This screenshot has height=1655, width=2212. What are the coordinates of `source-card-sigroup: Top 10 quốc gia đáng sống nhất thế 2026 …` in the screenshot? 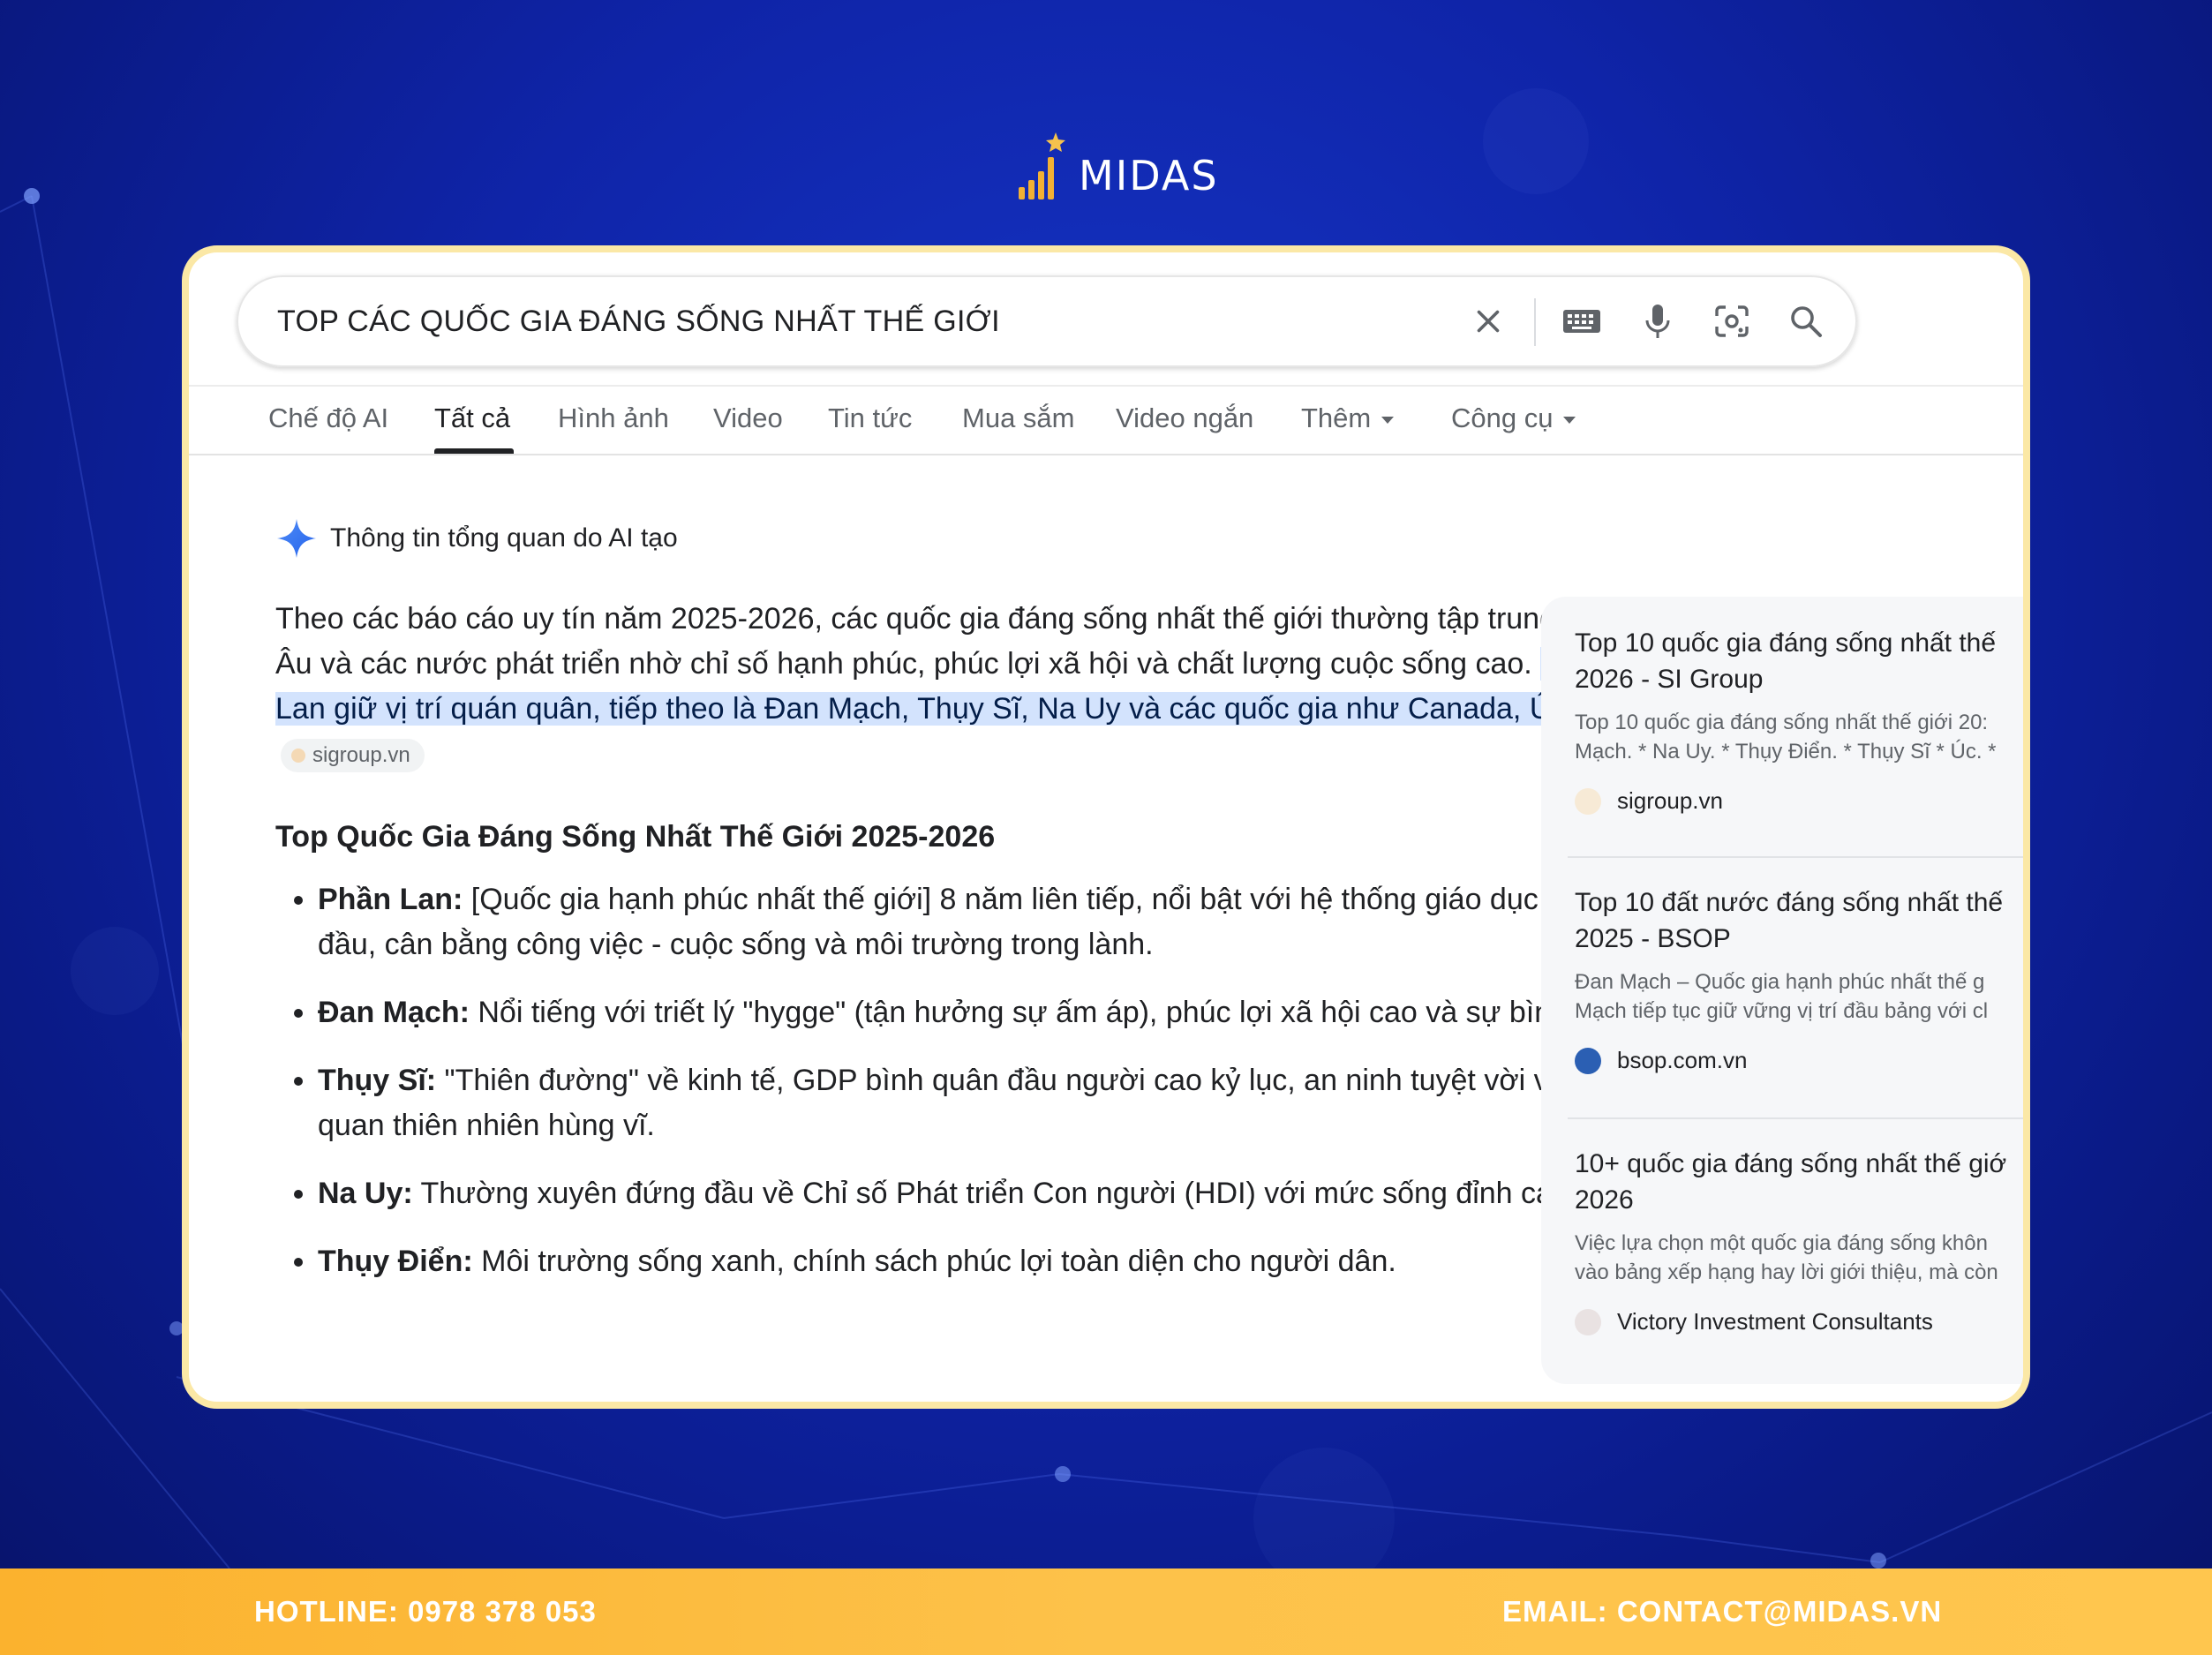 It's located at (1799, 720).